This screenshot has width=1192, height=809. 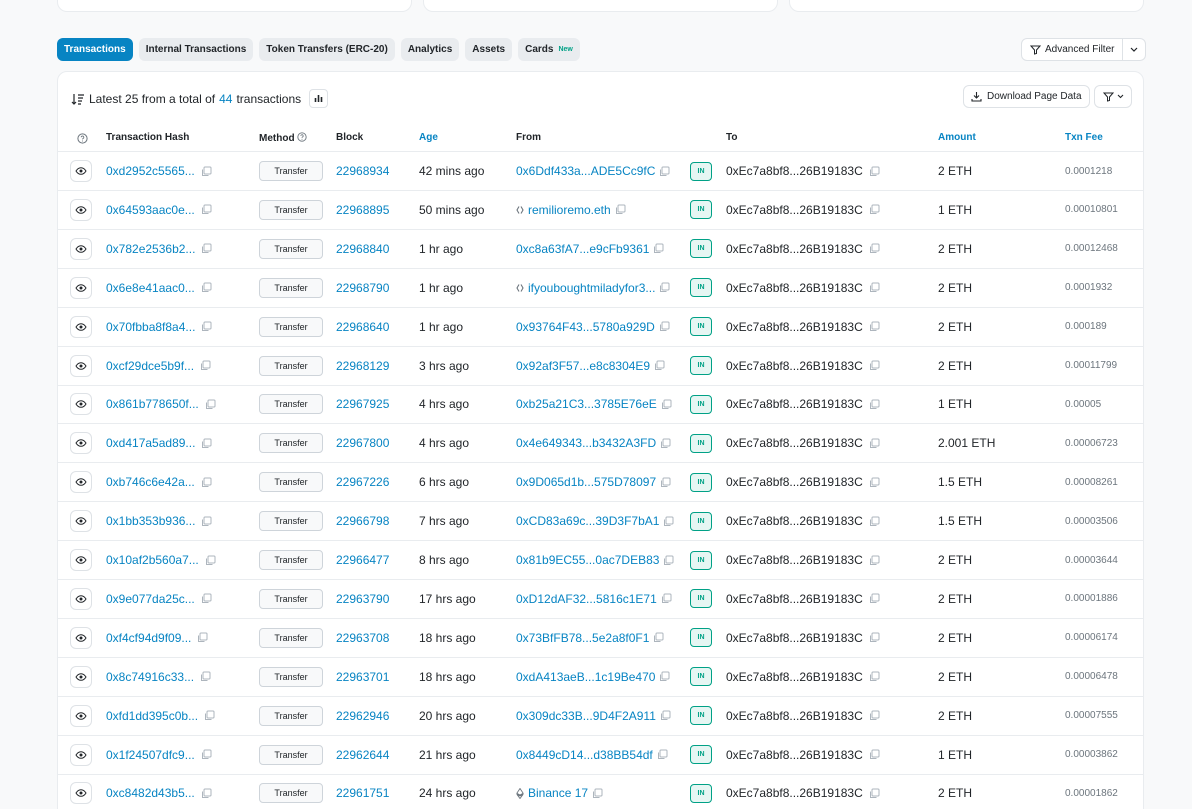 What do you see at coordinates (586, 599) in the screenshot?
I see `from-address-link: 0xD12dAF32...5816c1E71` at bounding box center [586, 599].